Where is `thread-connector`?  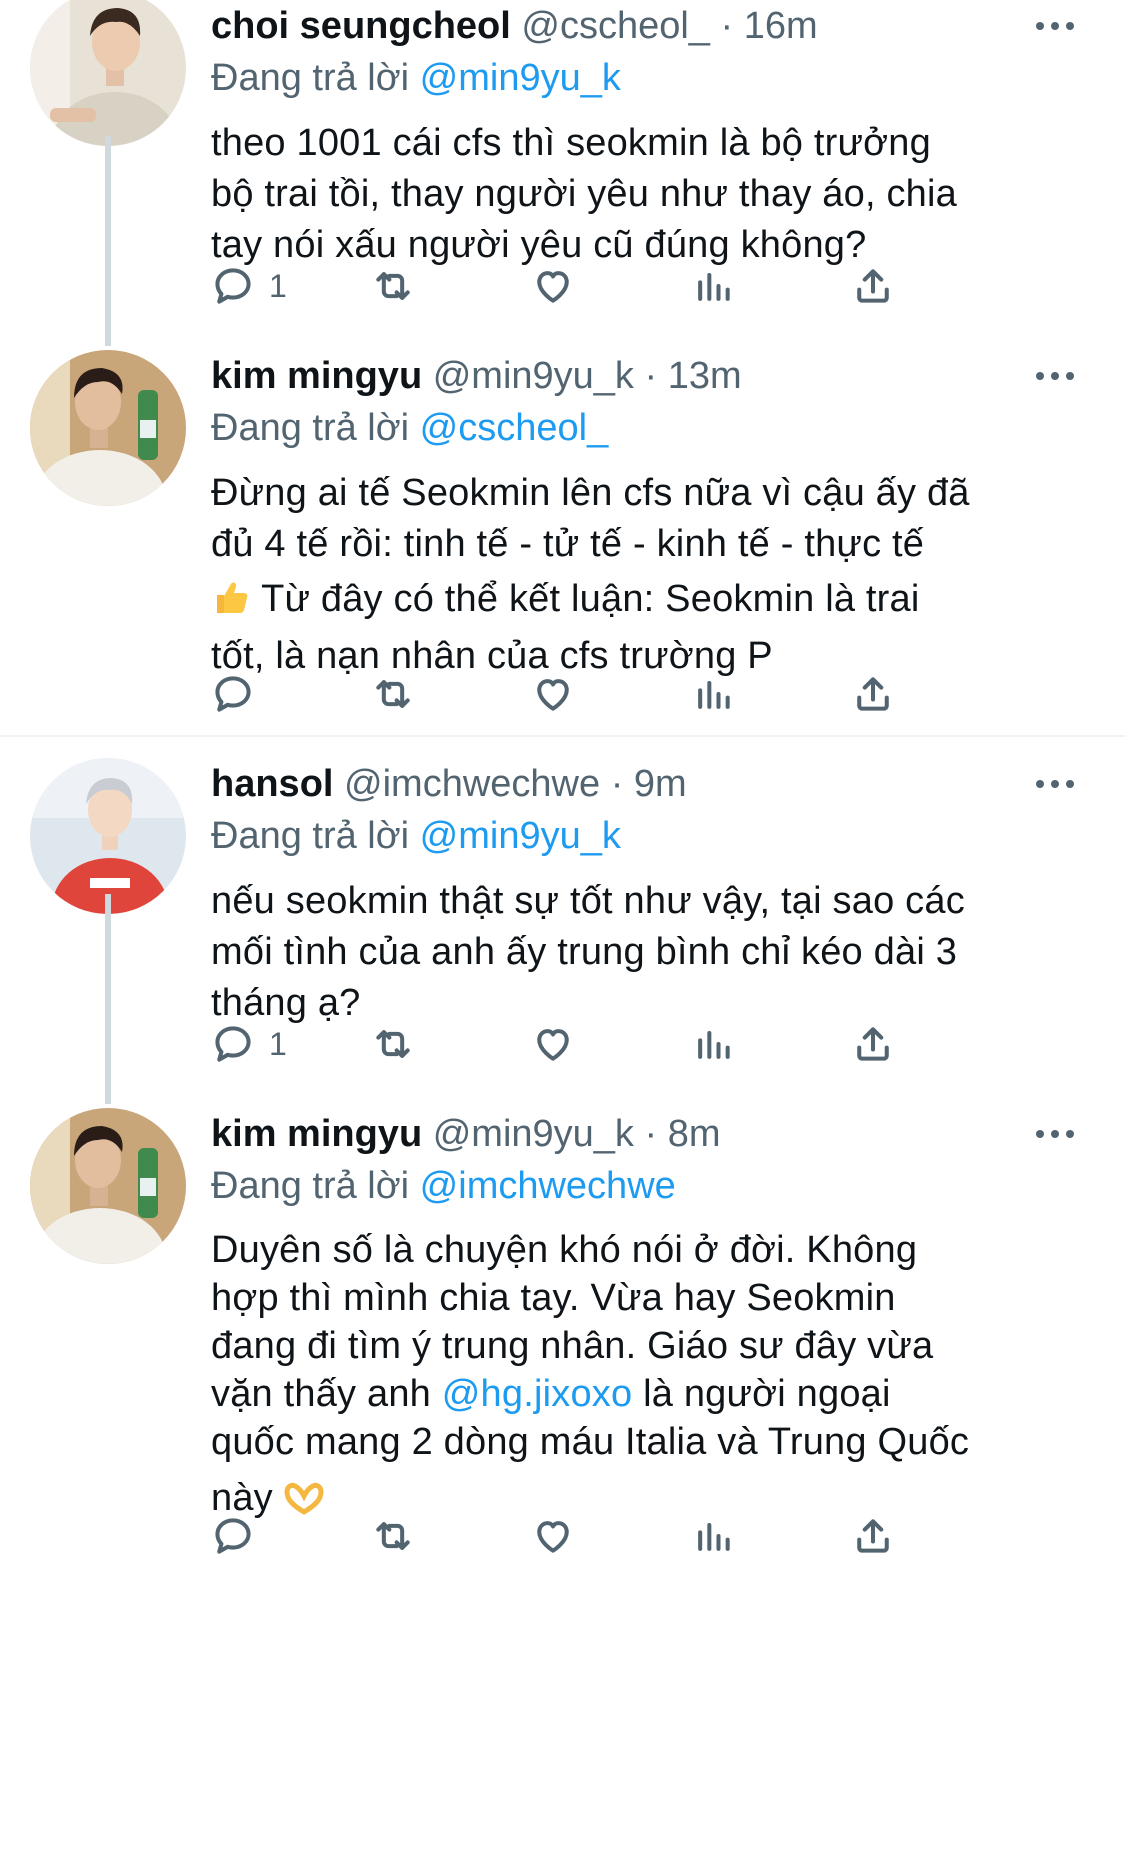
thread-connector is located at coordinates (108, 241).